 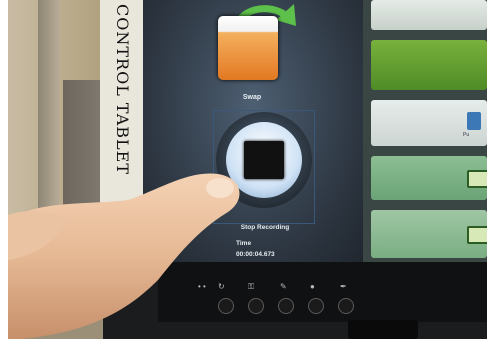 What do you see at coordinates (343, 286) in the screenshot?
I see `hw-pen-icon: ✒` at bounding box center [343, 286].